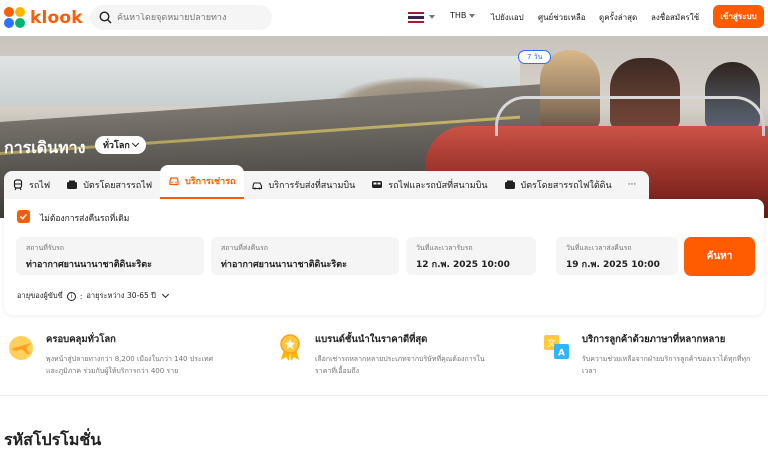 The width and height of the screenshot is (768, 452). Describe the element at coordinates (72, 184) in the screenshot. I see `rail-pass-icon` at that location.